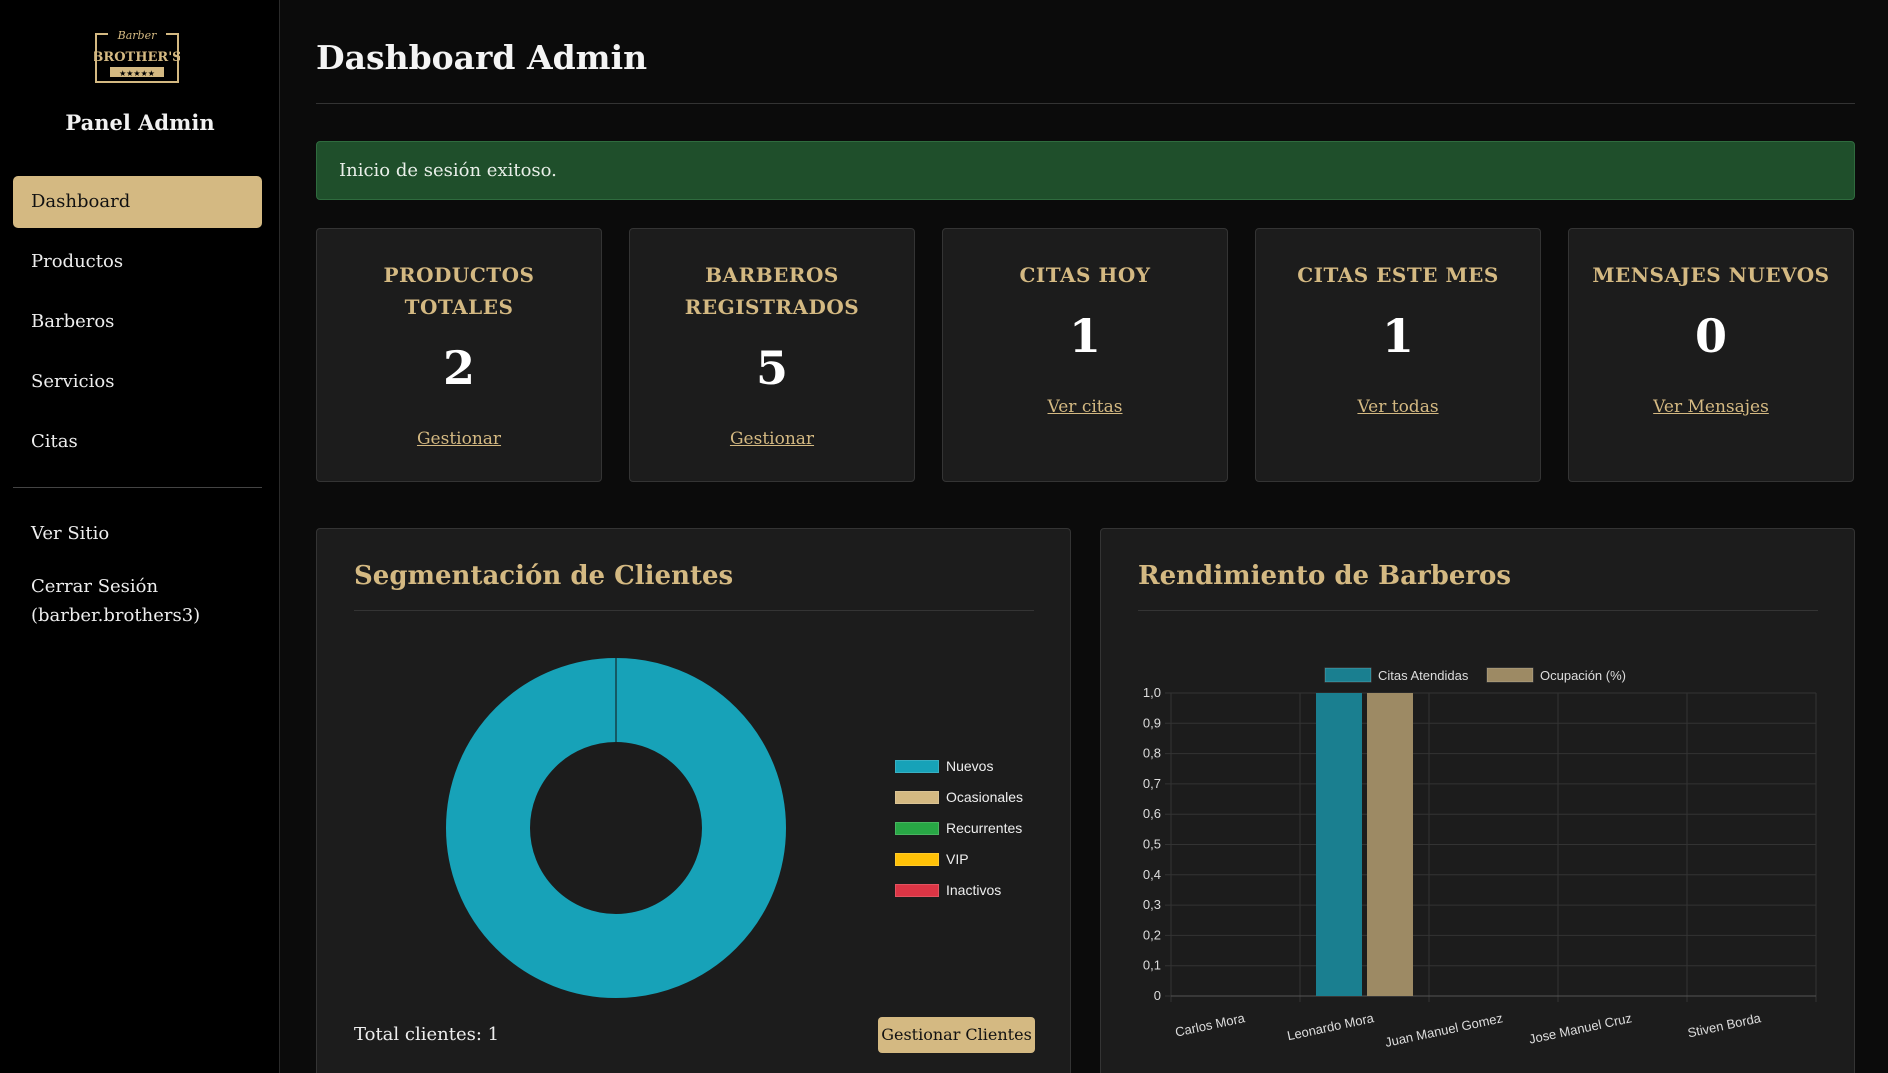  What do you see at coordinates (1152, 844) in the screenshot?
I see `y-tick-label: 0,5` at bounding box center [1152, 844].